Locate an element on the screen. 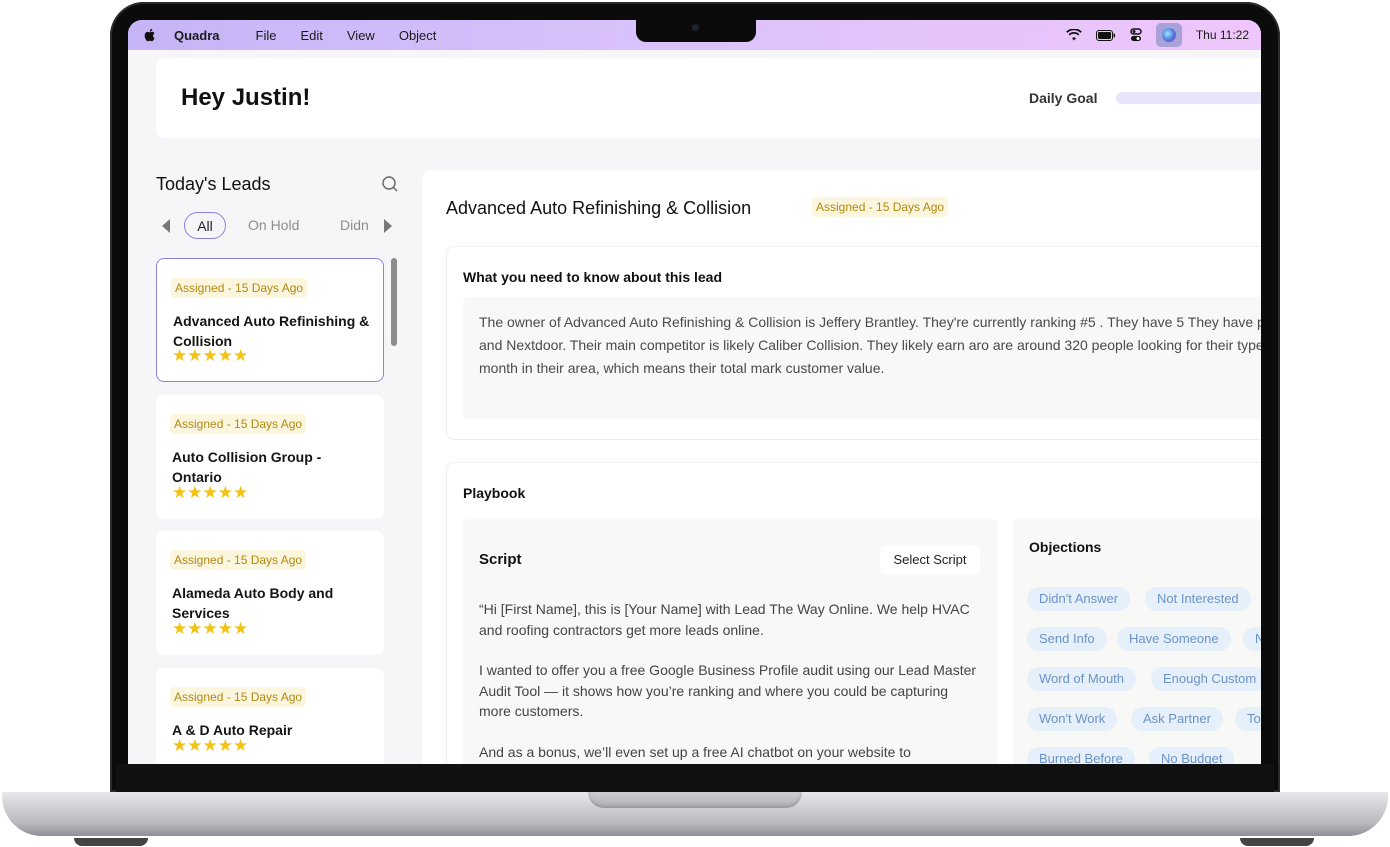 The image size is (1390, 847). playbook-title: Playbook is located at coordinates (494, 493).